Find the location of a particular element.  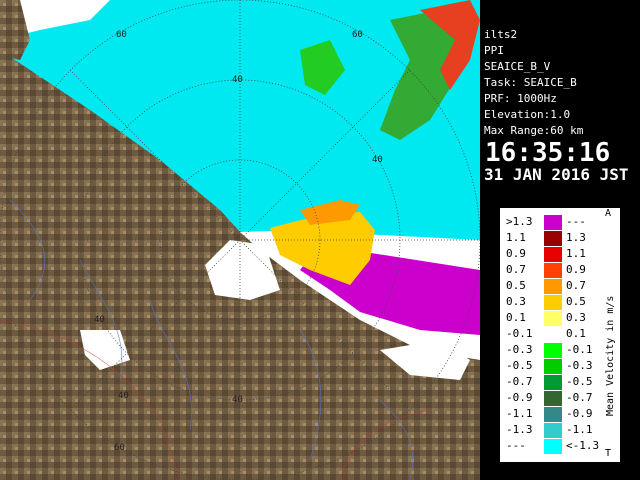

legend-row: >1.3 --- is located at coordinates (554, 222).